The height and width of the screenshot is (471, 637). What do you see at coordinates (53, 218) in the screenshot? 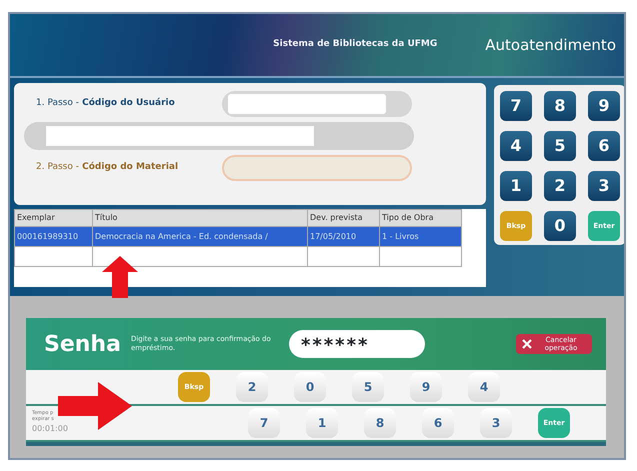
I see `column-header: Exemplar` at bounding box center [53, 218].